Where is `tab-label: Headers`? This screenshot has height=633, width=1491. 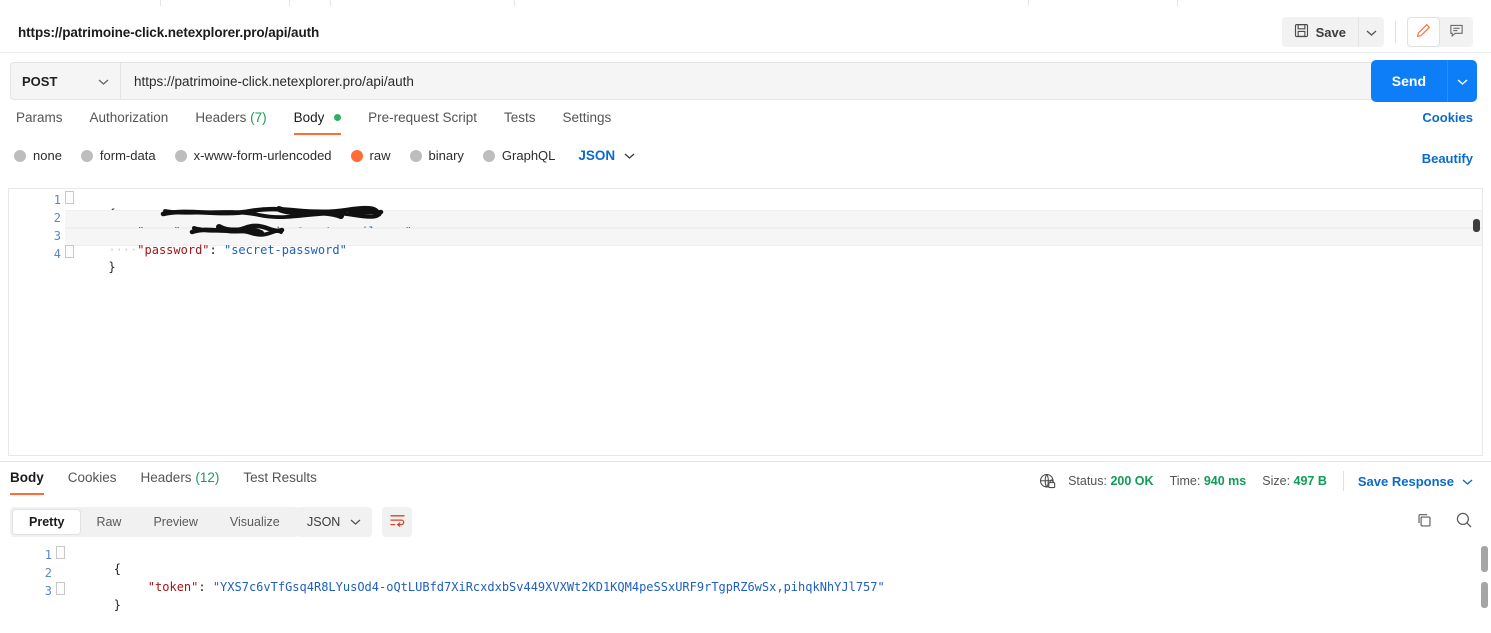 tab-label: Headers is located at coordinates (221, 117).